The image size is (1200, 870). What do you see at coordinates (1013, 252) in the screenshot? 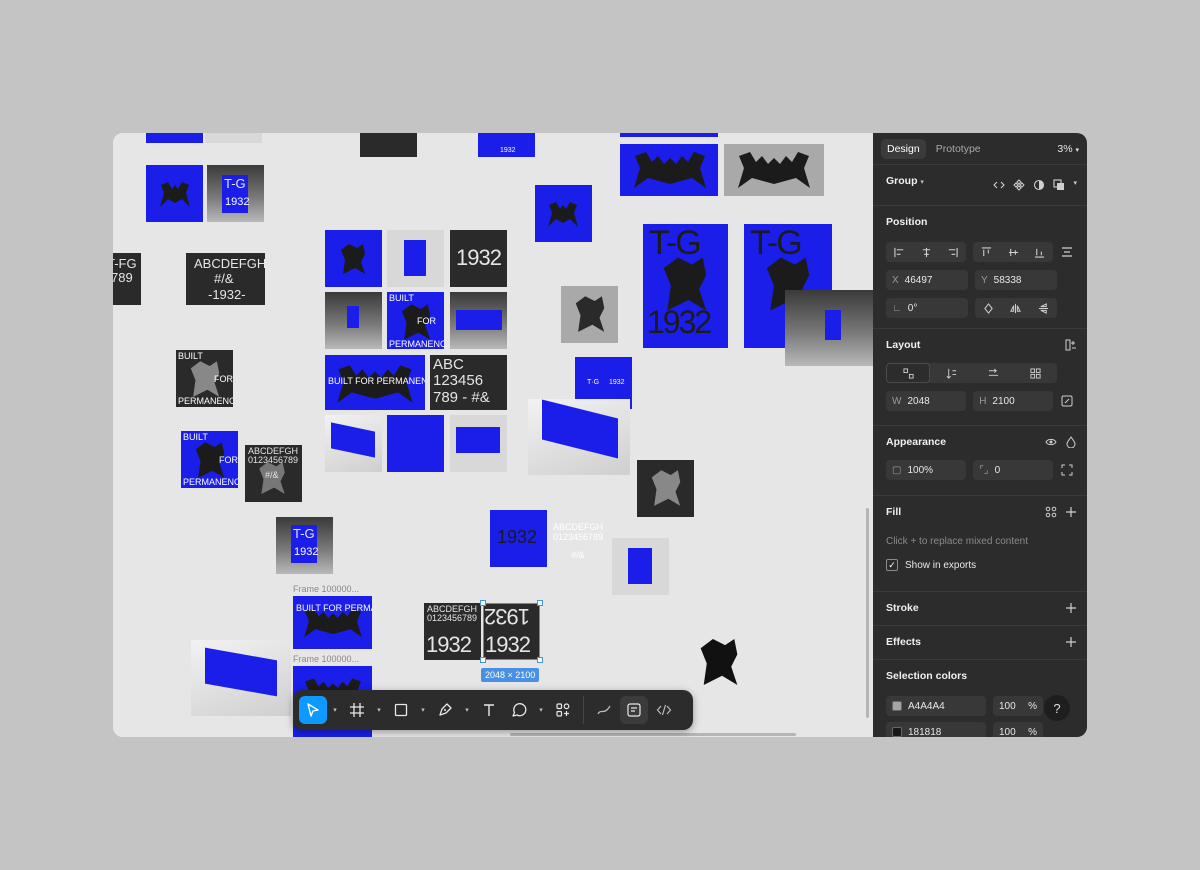
I see `align-middle-button` at bounding box center [1013, 252].